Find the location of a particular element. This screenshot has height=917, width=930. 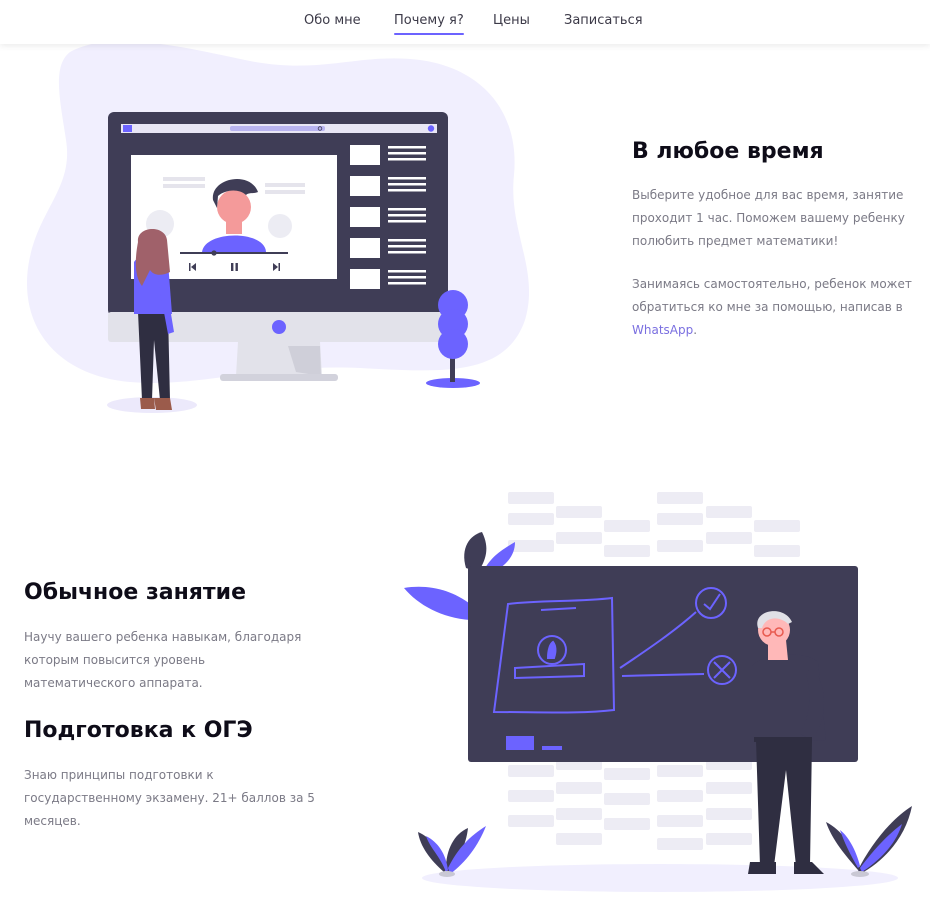

anytime-p1-line-3: полюбить предмет математики! is located at coordinates (735, 241).